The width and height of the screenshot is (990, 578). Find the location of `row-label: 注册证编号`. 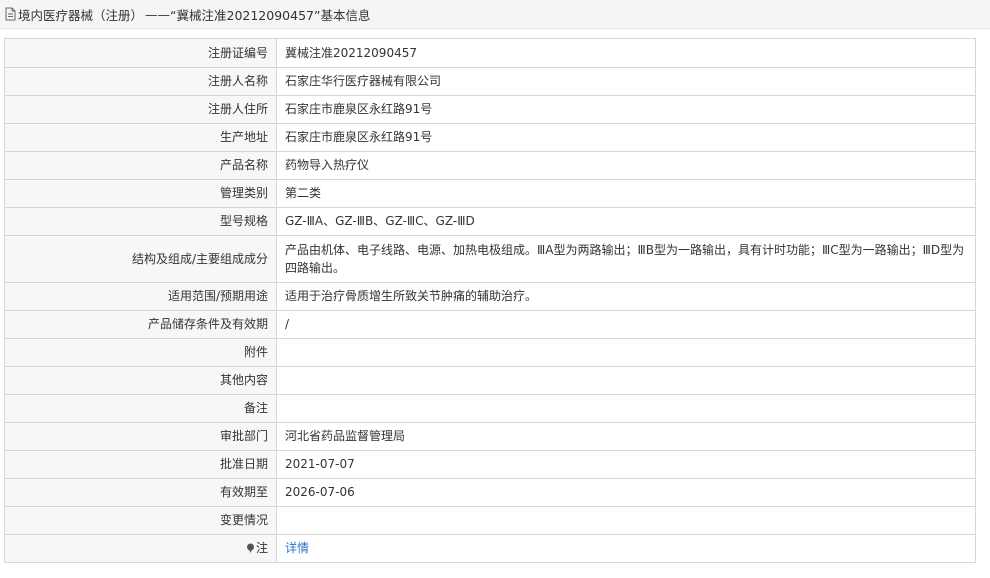

row-label: 注册证编号 is located at coordinates (141, 53).